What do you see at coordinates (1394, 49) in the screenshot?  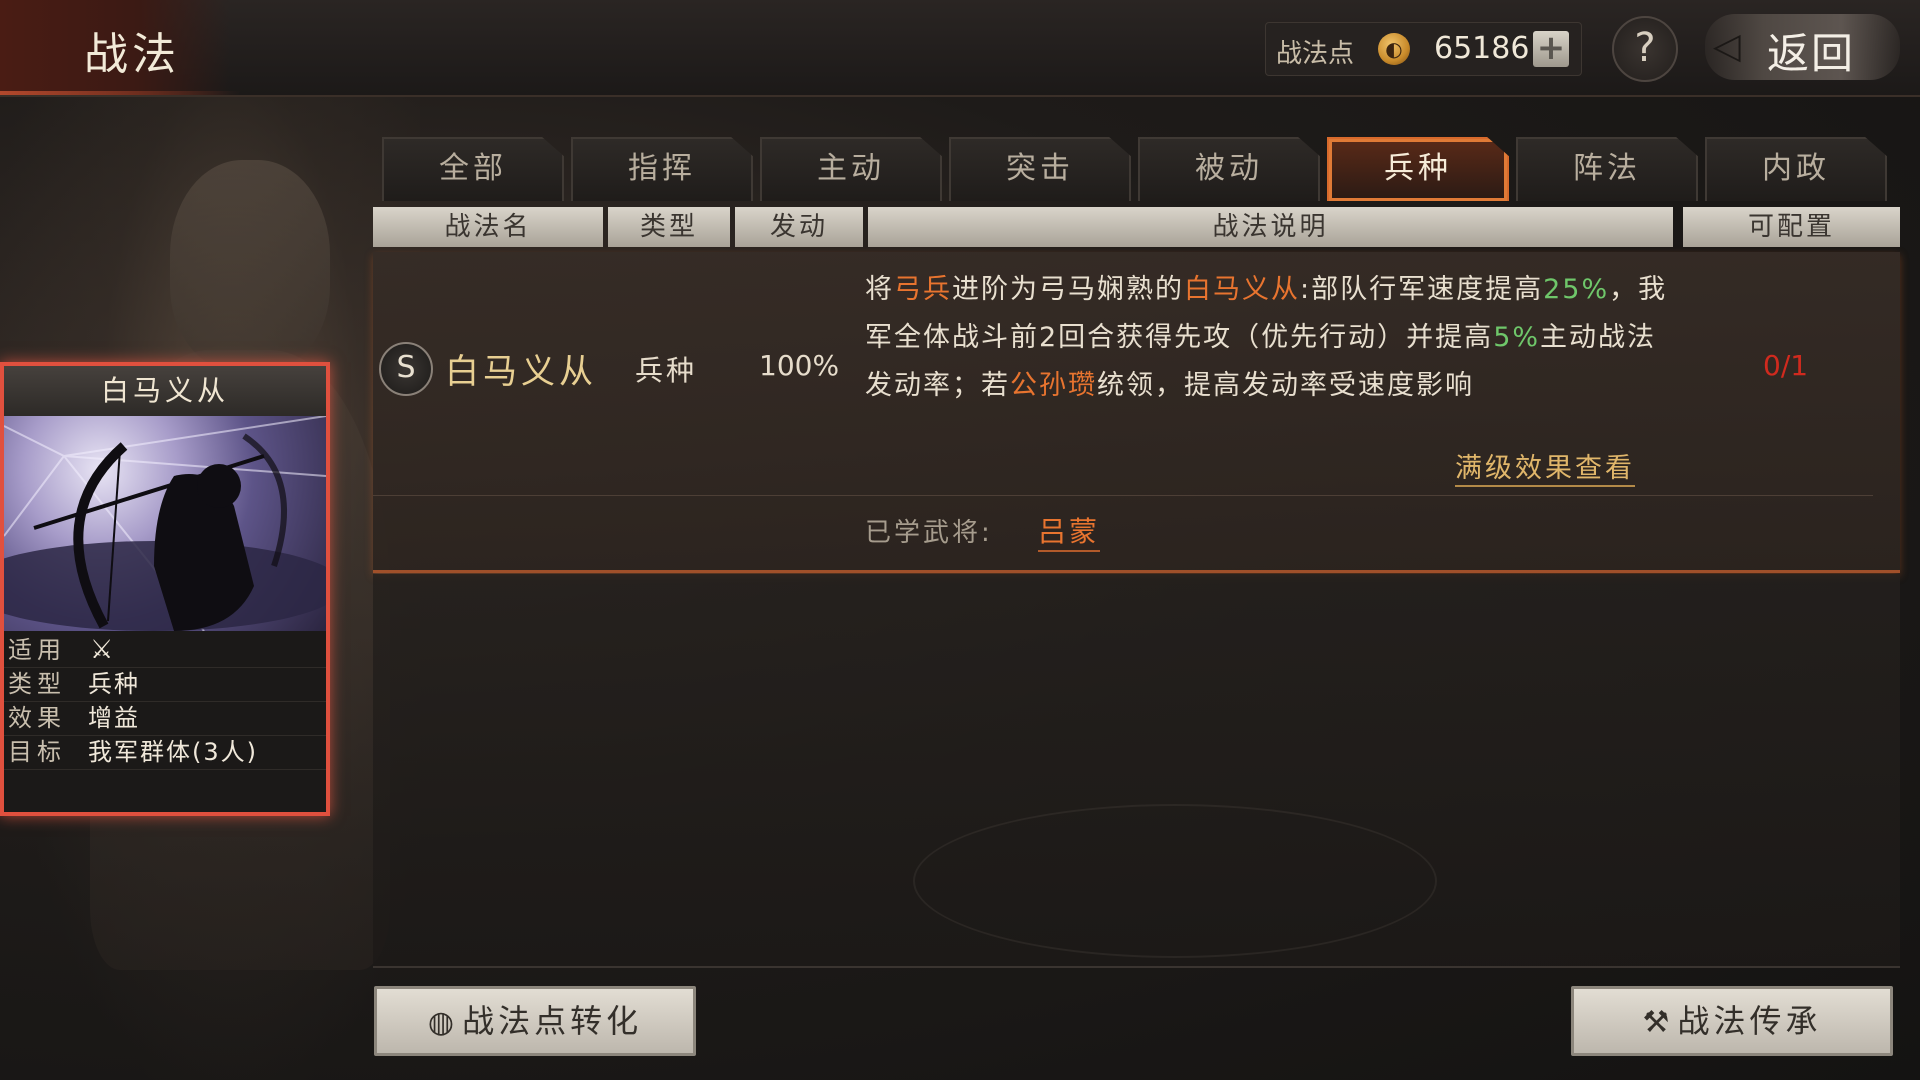 I see `skill-points-icon: ◐` at bounding box center [1394, 49].